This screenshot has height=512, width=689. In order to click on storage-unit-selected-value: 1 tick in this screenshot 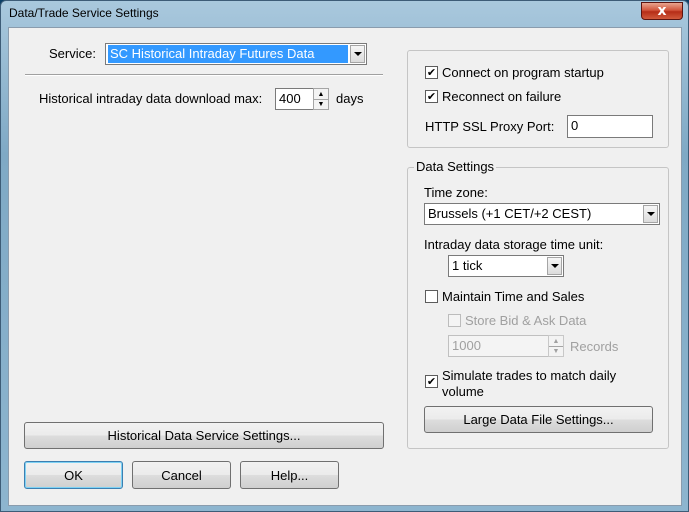, I will do `click(467, 265)`.